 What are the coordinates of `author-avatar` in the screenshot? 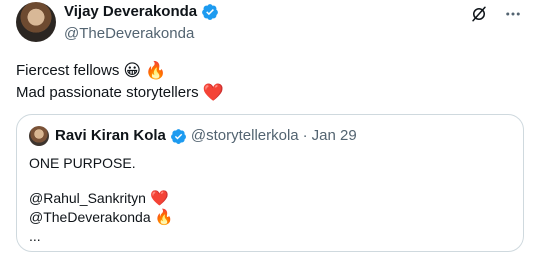 It's located at (36, 22).